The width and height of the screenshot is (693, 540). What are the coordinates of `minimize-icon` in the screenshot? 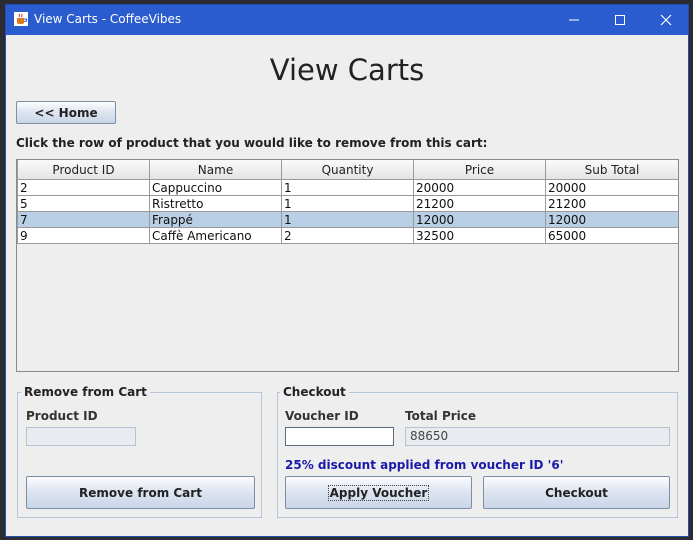 It's located at (574, 20).